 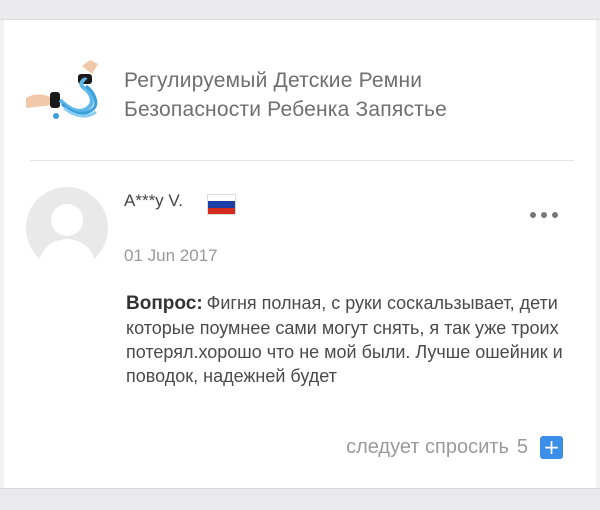 What do you see at coordinates (221, 210) in the screenshot?
I see `flag-stripe-red` at bounding box center [221, 210].